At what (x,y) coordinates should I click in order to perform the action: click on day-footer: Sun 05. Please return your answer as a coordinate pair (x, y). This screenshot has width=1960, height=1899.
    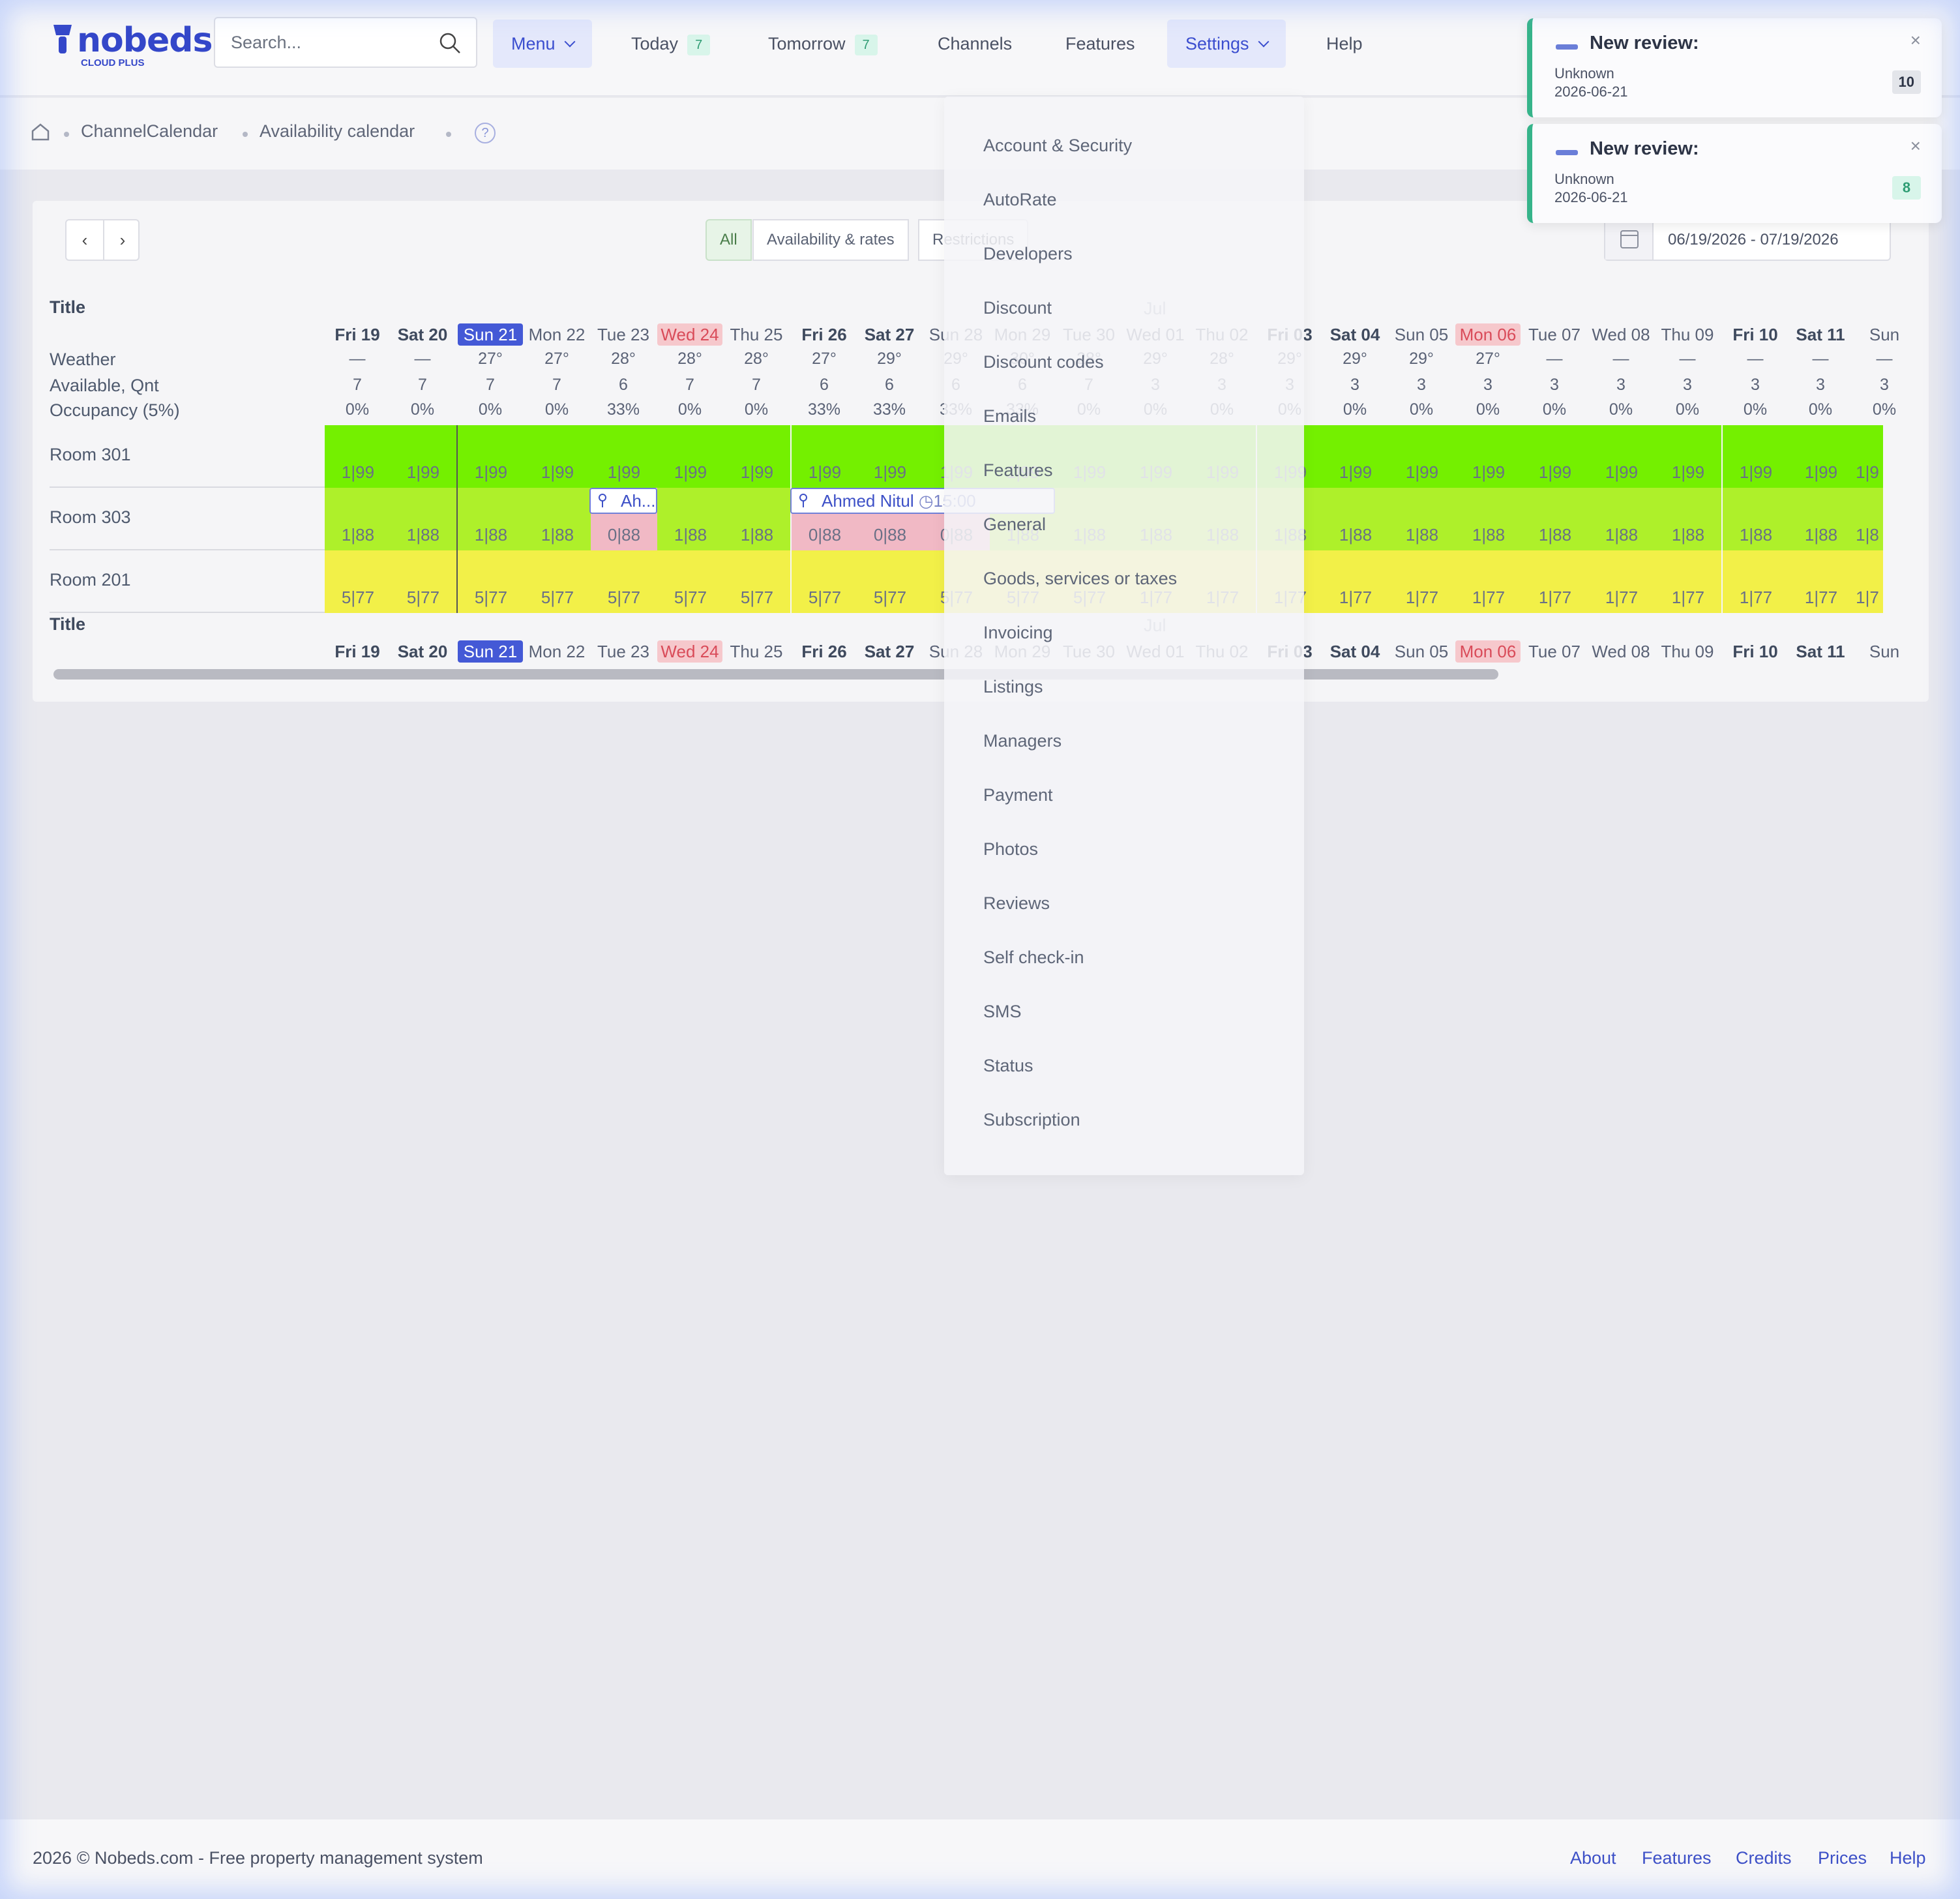
    Looking at the image, I should click on (1422, 651).